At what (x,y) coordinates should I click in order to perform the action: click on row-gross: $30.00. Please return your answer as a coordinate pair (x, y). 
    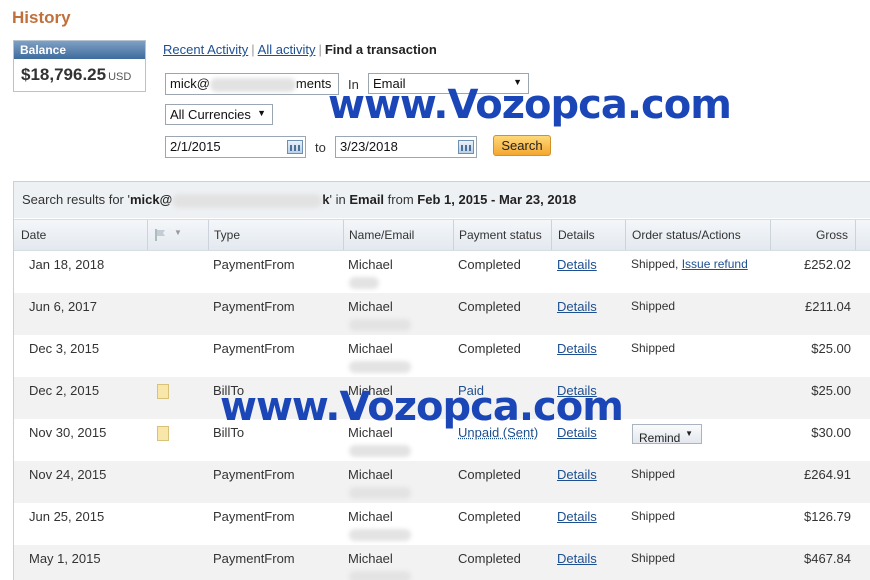
    Looking at the image, I should click on (831, 432).